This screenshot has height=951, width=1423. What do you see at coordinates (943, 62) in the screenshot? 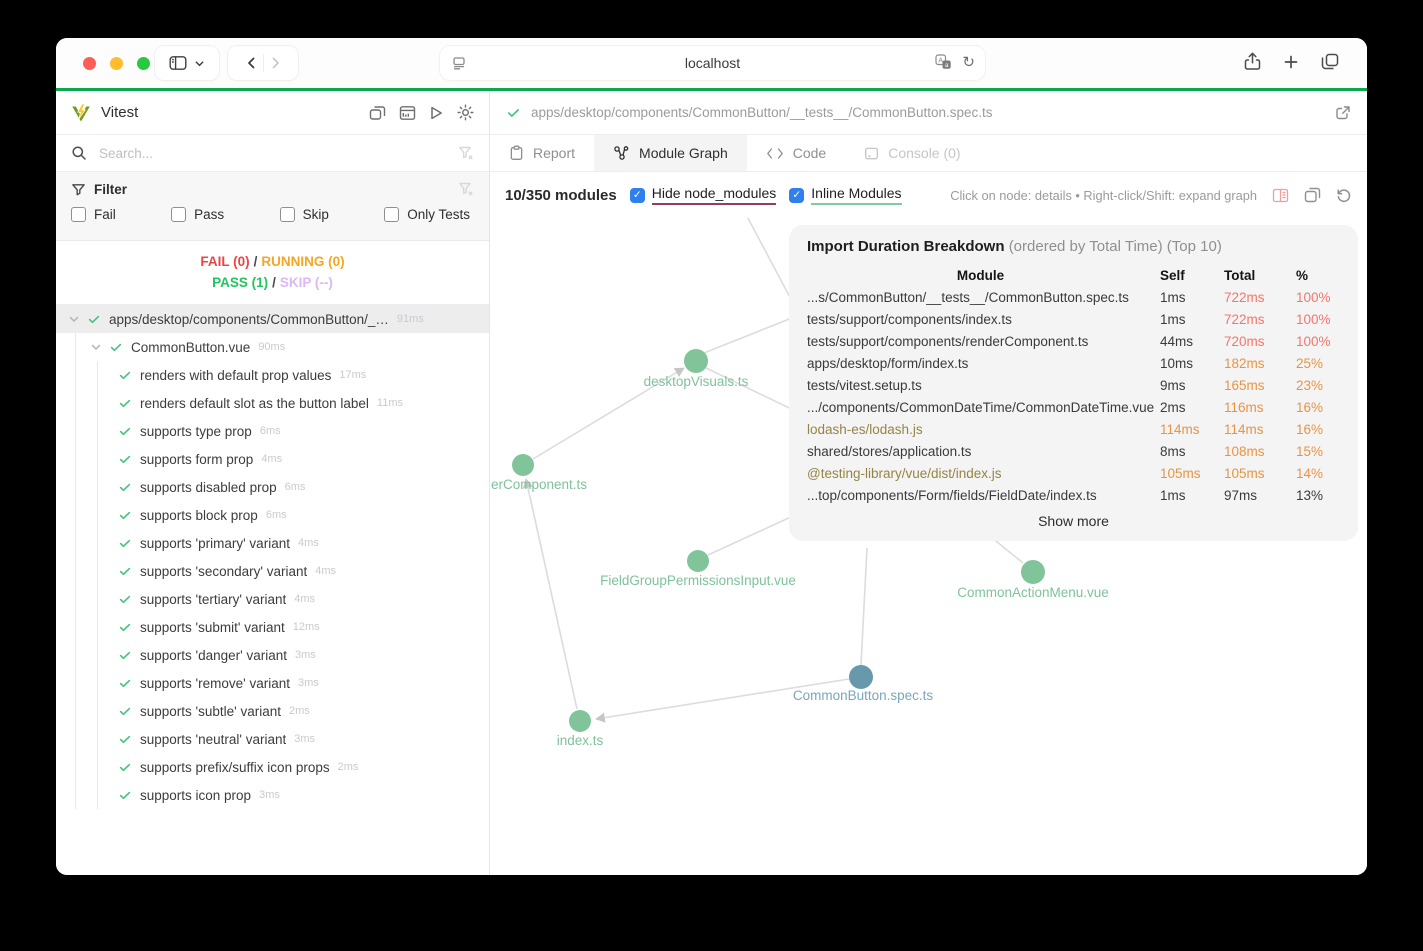
I see `translate-icon: Aa` at bounding box center [943, 62].